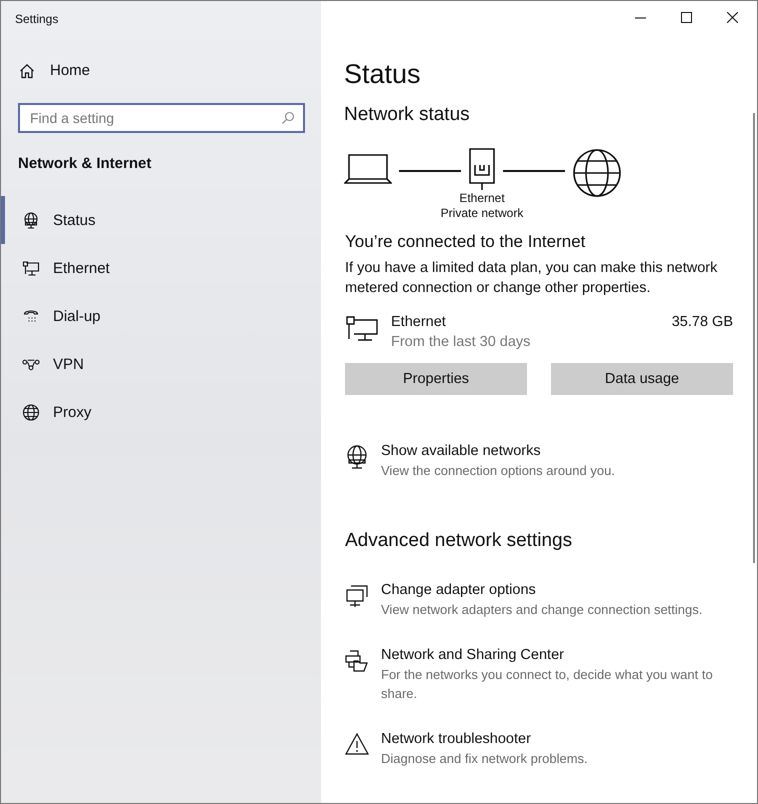  I want to click on nav-item: Ethernet, so click(161, 268).